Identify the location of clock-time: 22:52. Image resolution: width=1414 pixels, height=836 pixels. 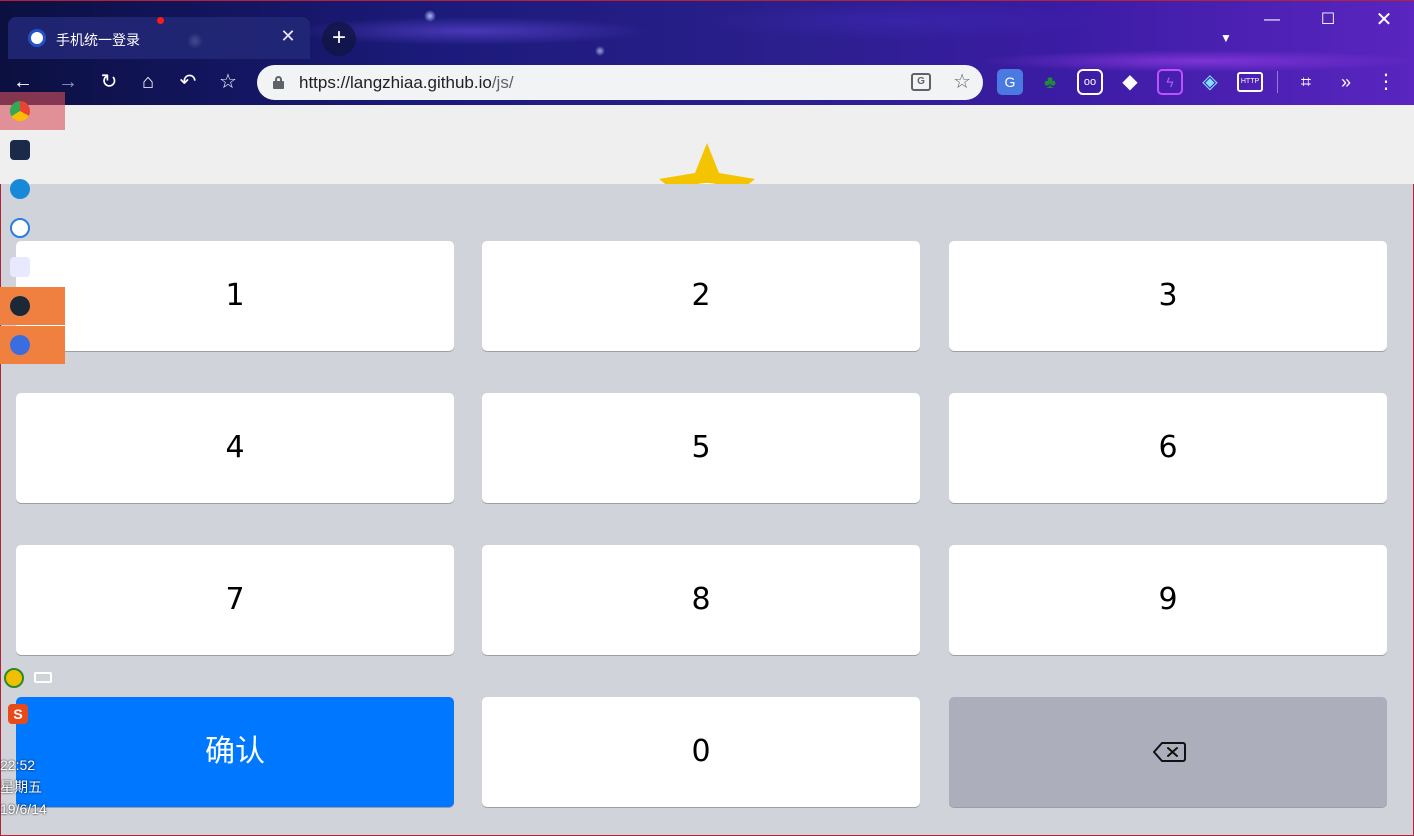
(18, 765).